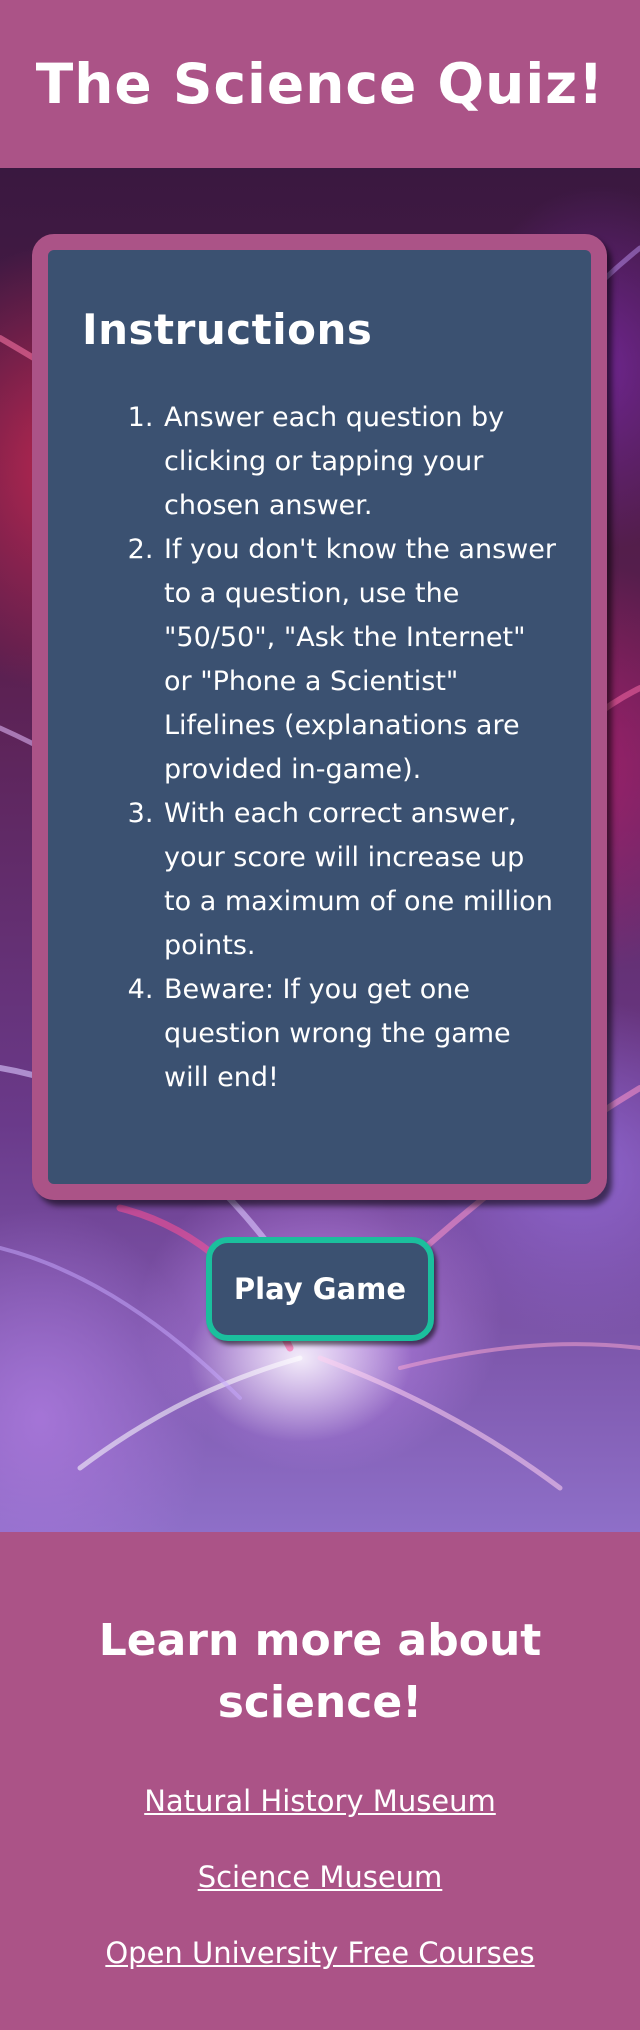  I want to click on site-title: The Science Quiz!, so click(320, 84).